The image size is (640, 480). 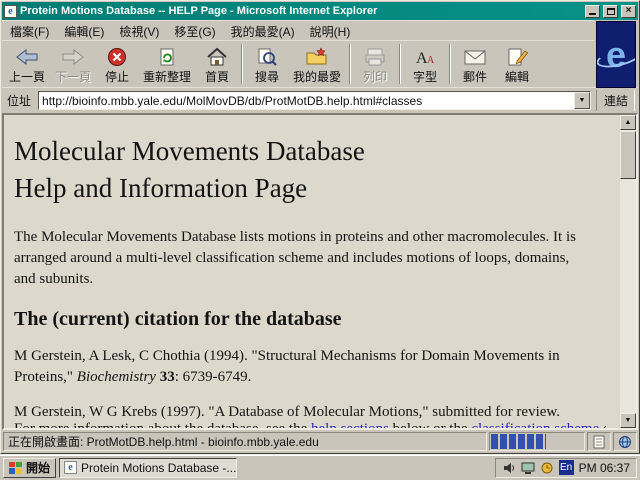 I want to click on search-icon, so click(x=267, y=56).